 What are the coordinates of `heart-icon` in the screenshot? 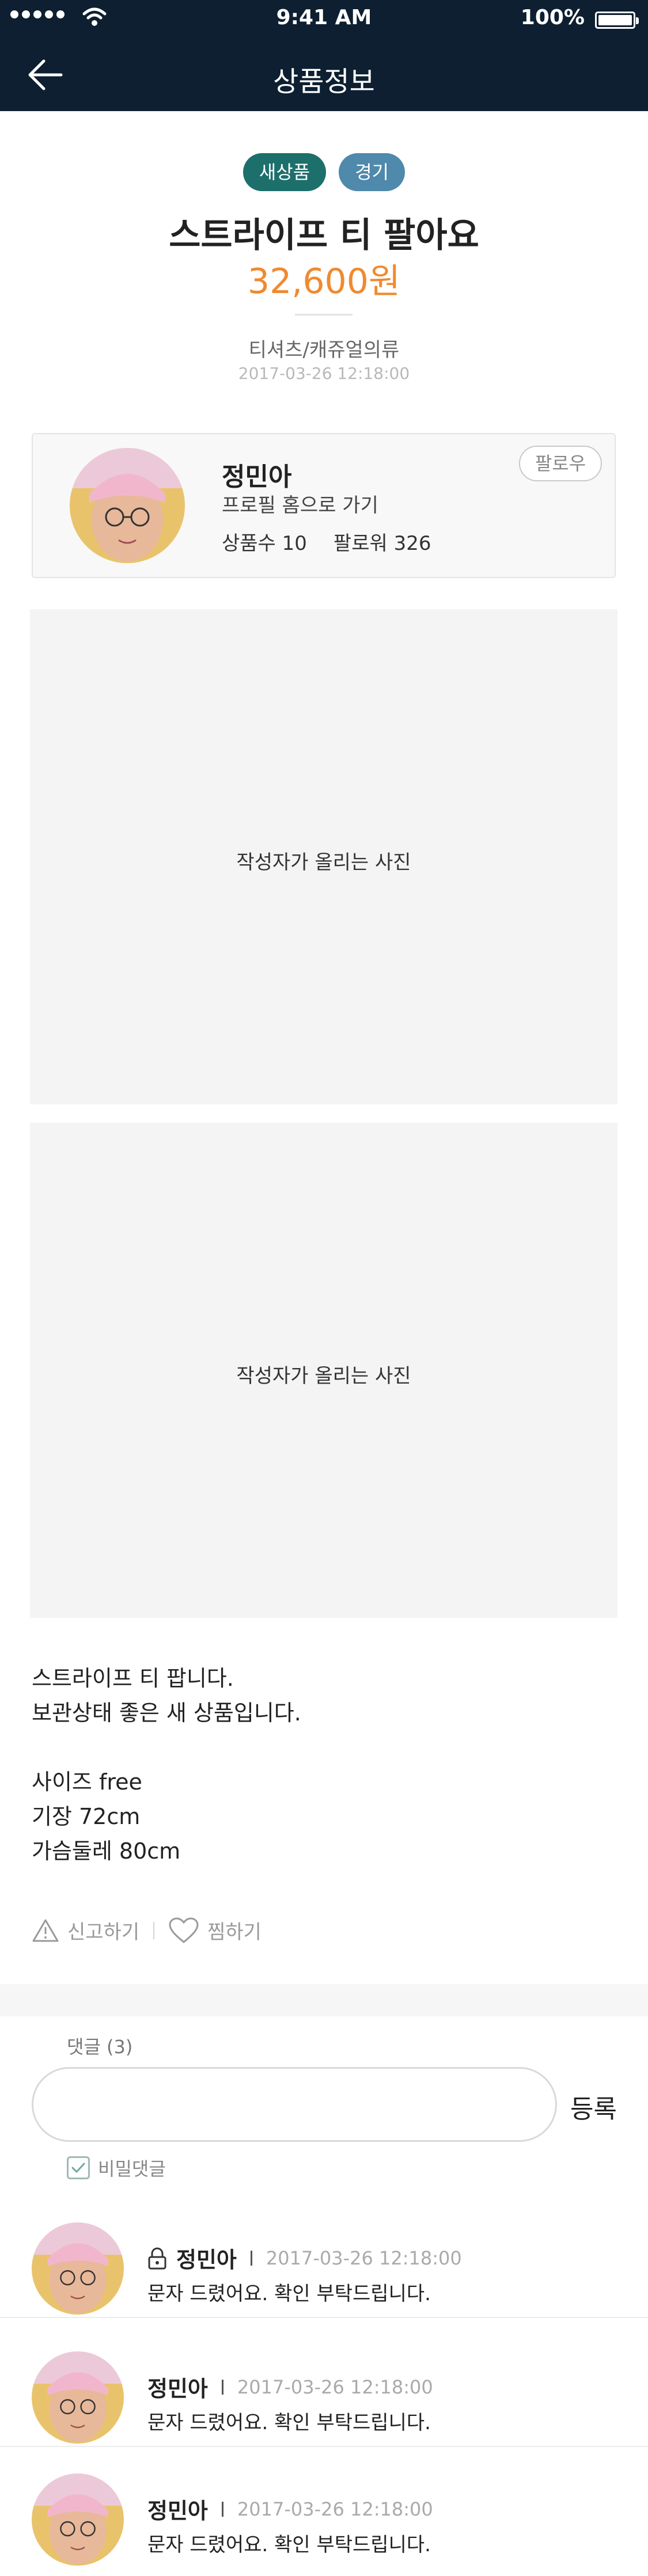 It's located at (184, 1930).